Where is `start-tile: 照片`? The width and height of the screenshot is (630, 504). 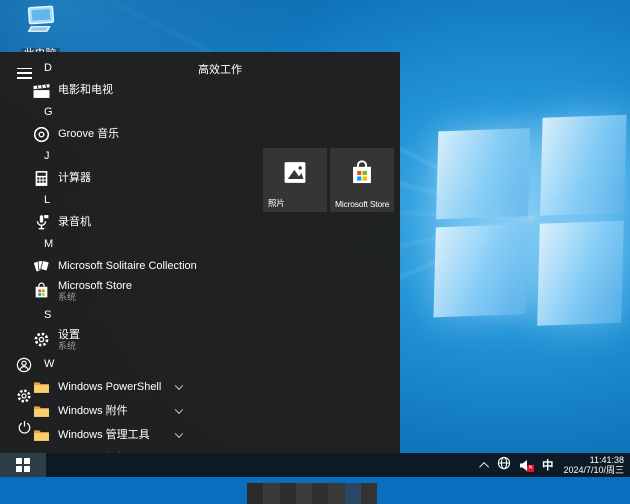
start-tile: 照片 is located at coordinates (295, 180).